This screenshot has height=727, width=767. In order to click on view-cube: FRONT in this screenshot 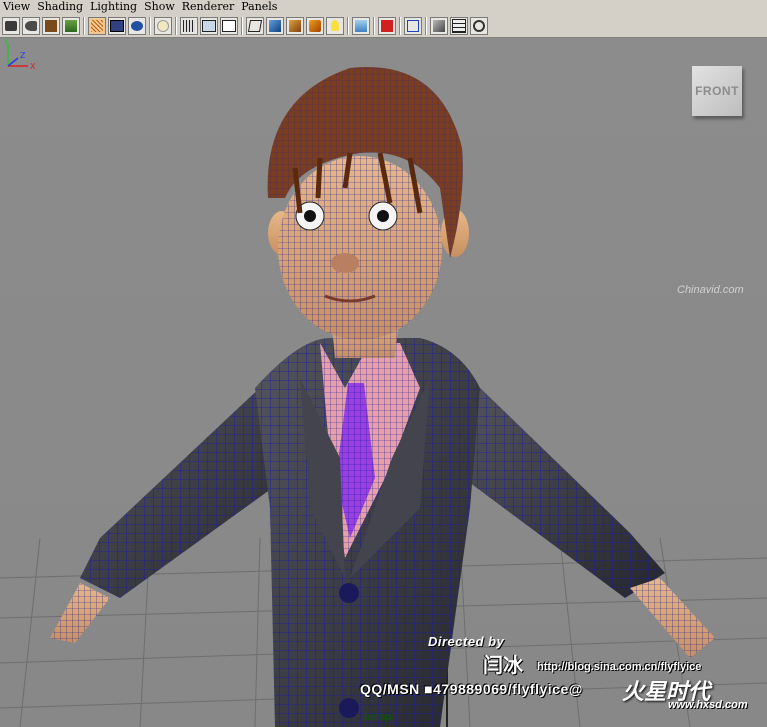, I will do `click(717, 91)`.